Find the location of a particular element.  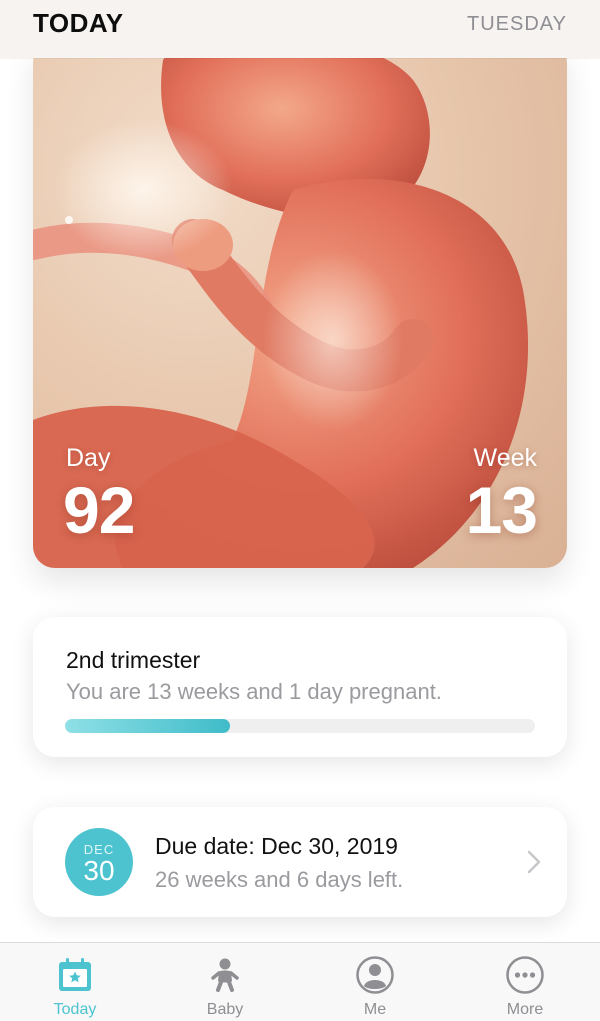

tab-baby: Baby is located at coordinates (225, 982).